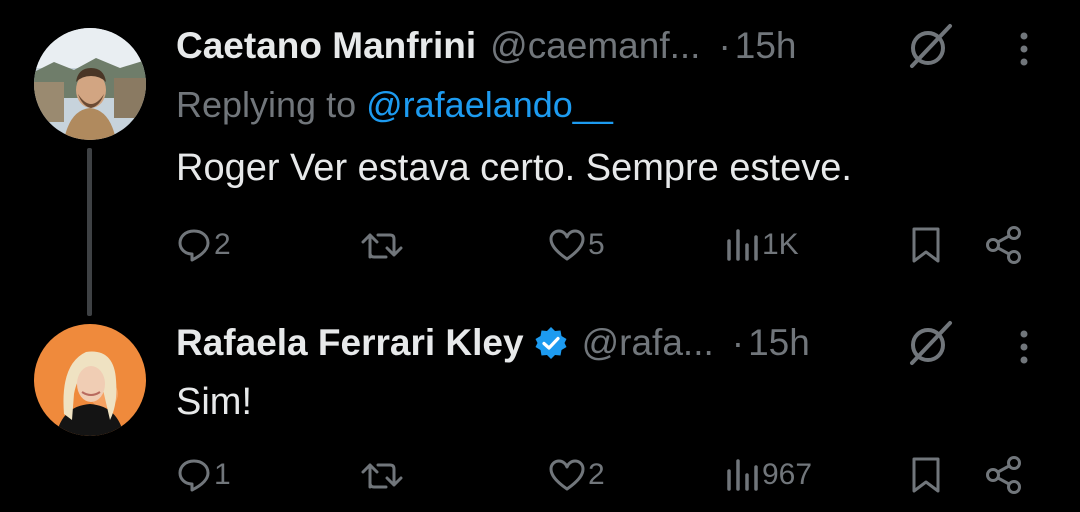 This screenshot has width=1080, height=512. What do you see at coordinates (596, 474) in the screenshot?
I see `like-count: 2` at bounding box center [596, 474].